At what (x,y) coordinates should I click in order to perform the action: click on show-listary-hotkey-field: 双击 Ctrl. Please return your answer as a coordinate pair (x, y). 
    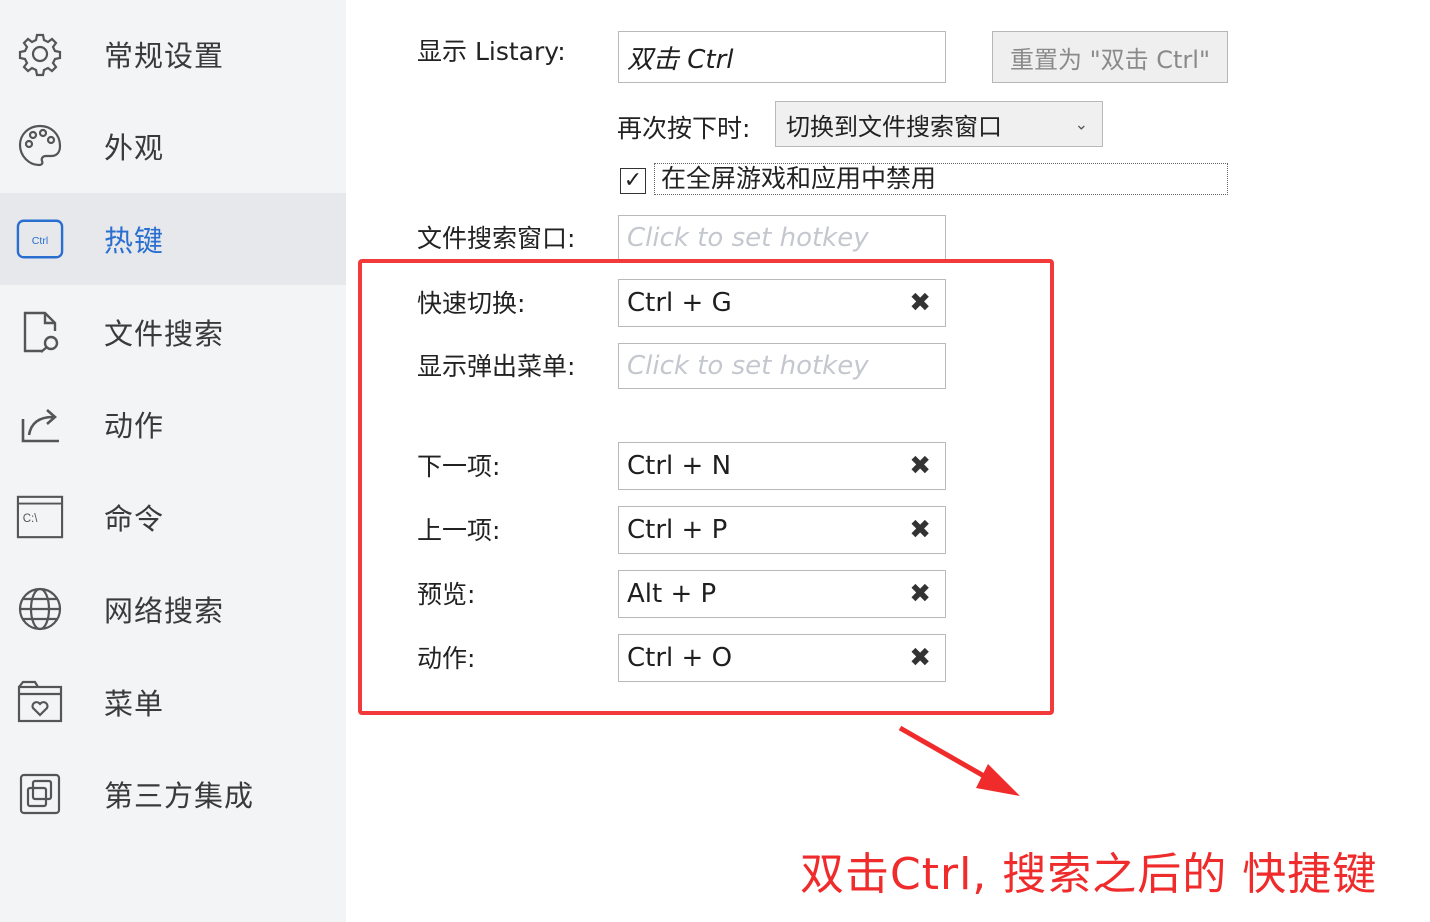
    Looking at the image, I should click on (782, 57).